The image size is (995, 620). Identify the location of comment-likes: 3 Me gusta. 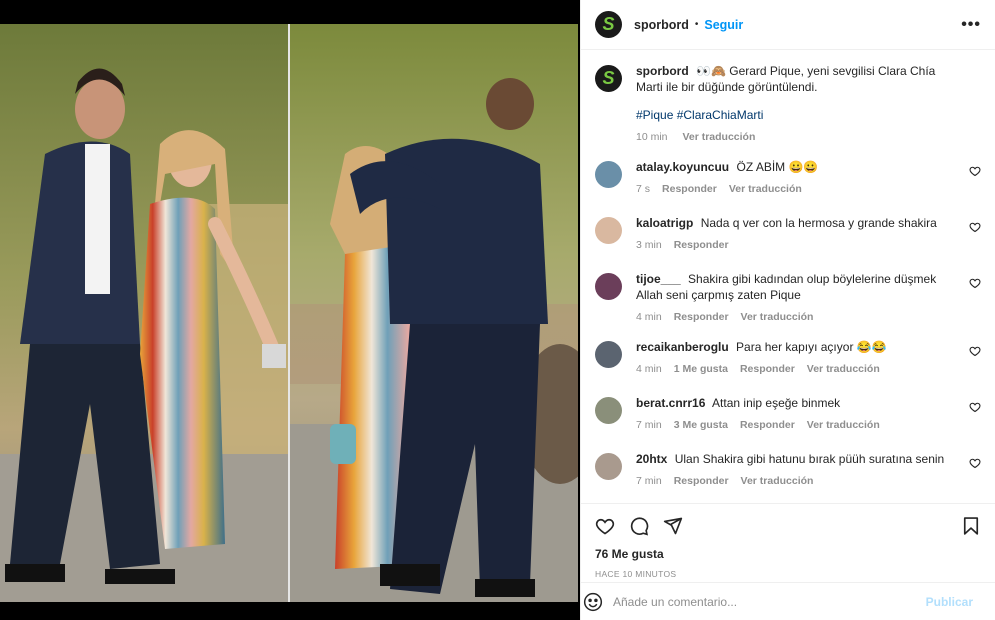
(701, 425).